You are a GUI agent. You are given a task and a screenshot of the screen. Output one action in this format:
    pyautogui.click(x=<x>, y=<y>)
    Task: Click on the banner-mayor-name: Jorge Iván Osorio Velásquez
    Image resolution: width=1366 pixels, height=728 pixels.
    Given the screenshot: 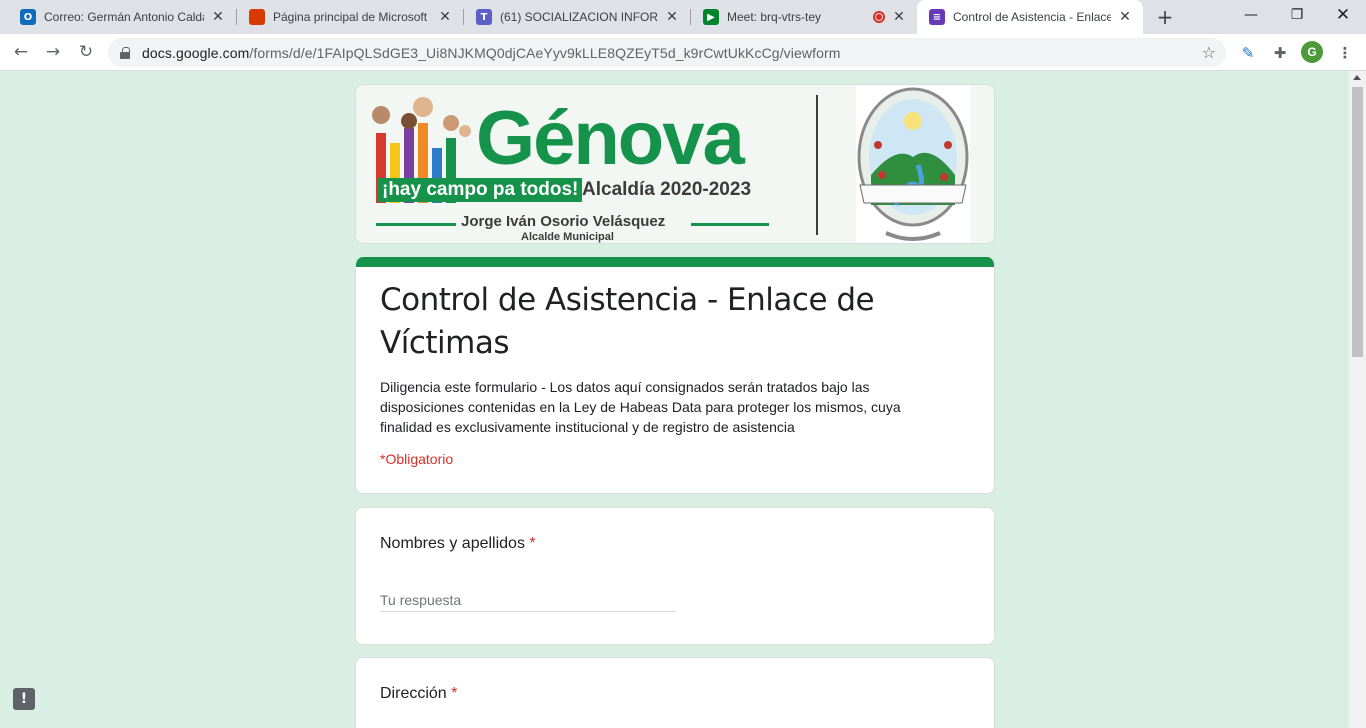 What is the action you would take?
    pyautogui.click(x=563, y=221)
    